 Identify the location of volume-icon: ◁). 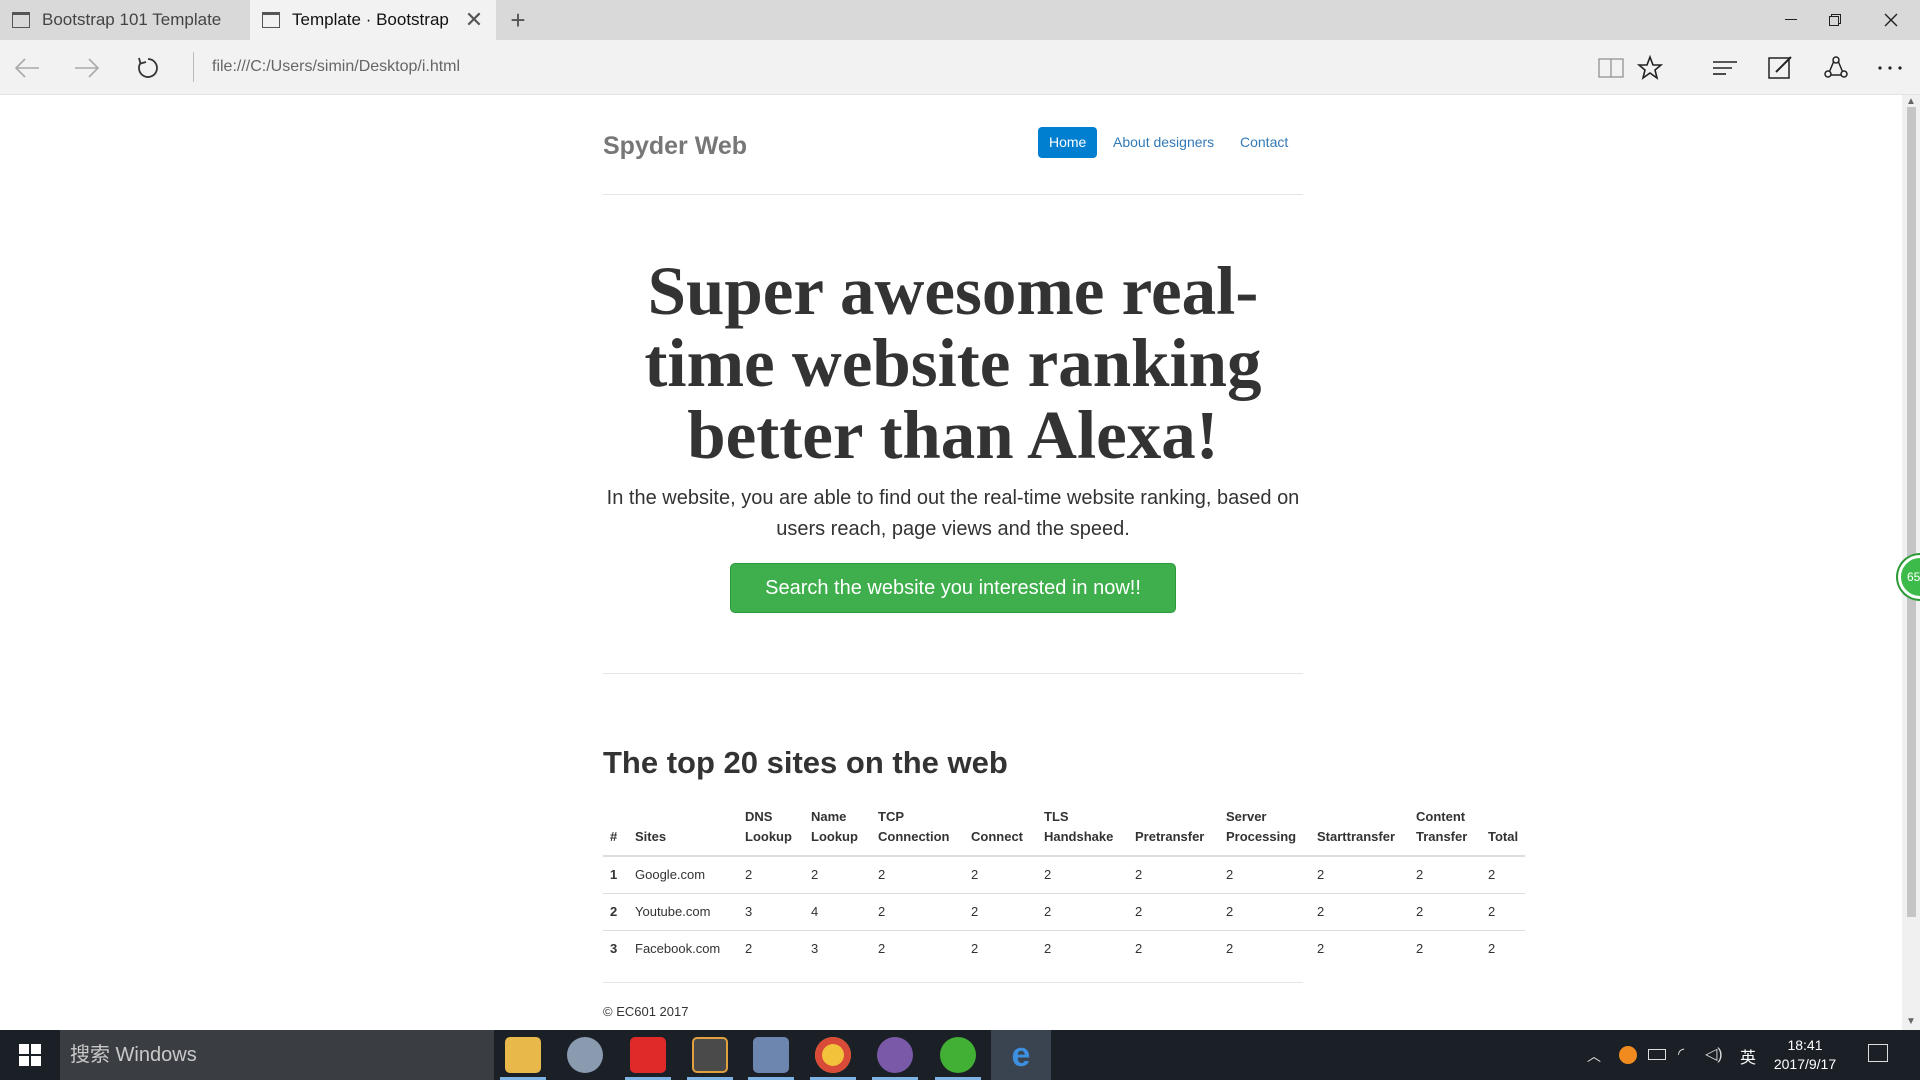
(1714, 1054).